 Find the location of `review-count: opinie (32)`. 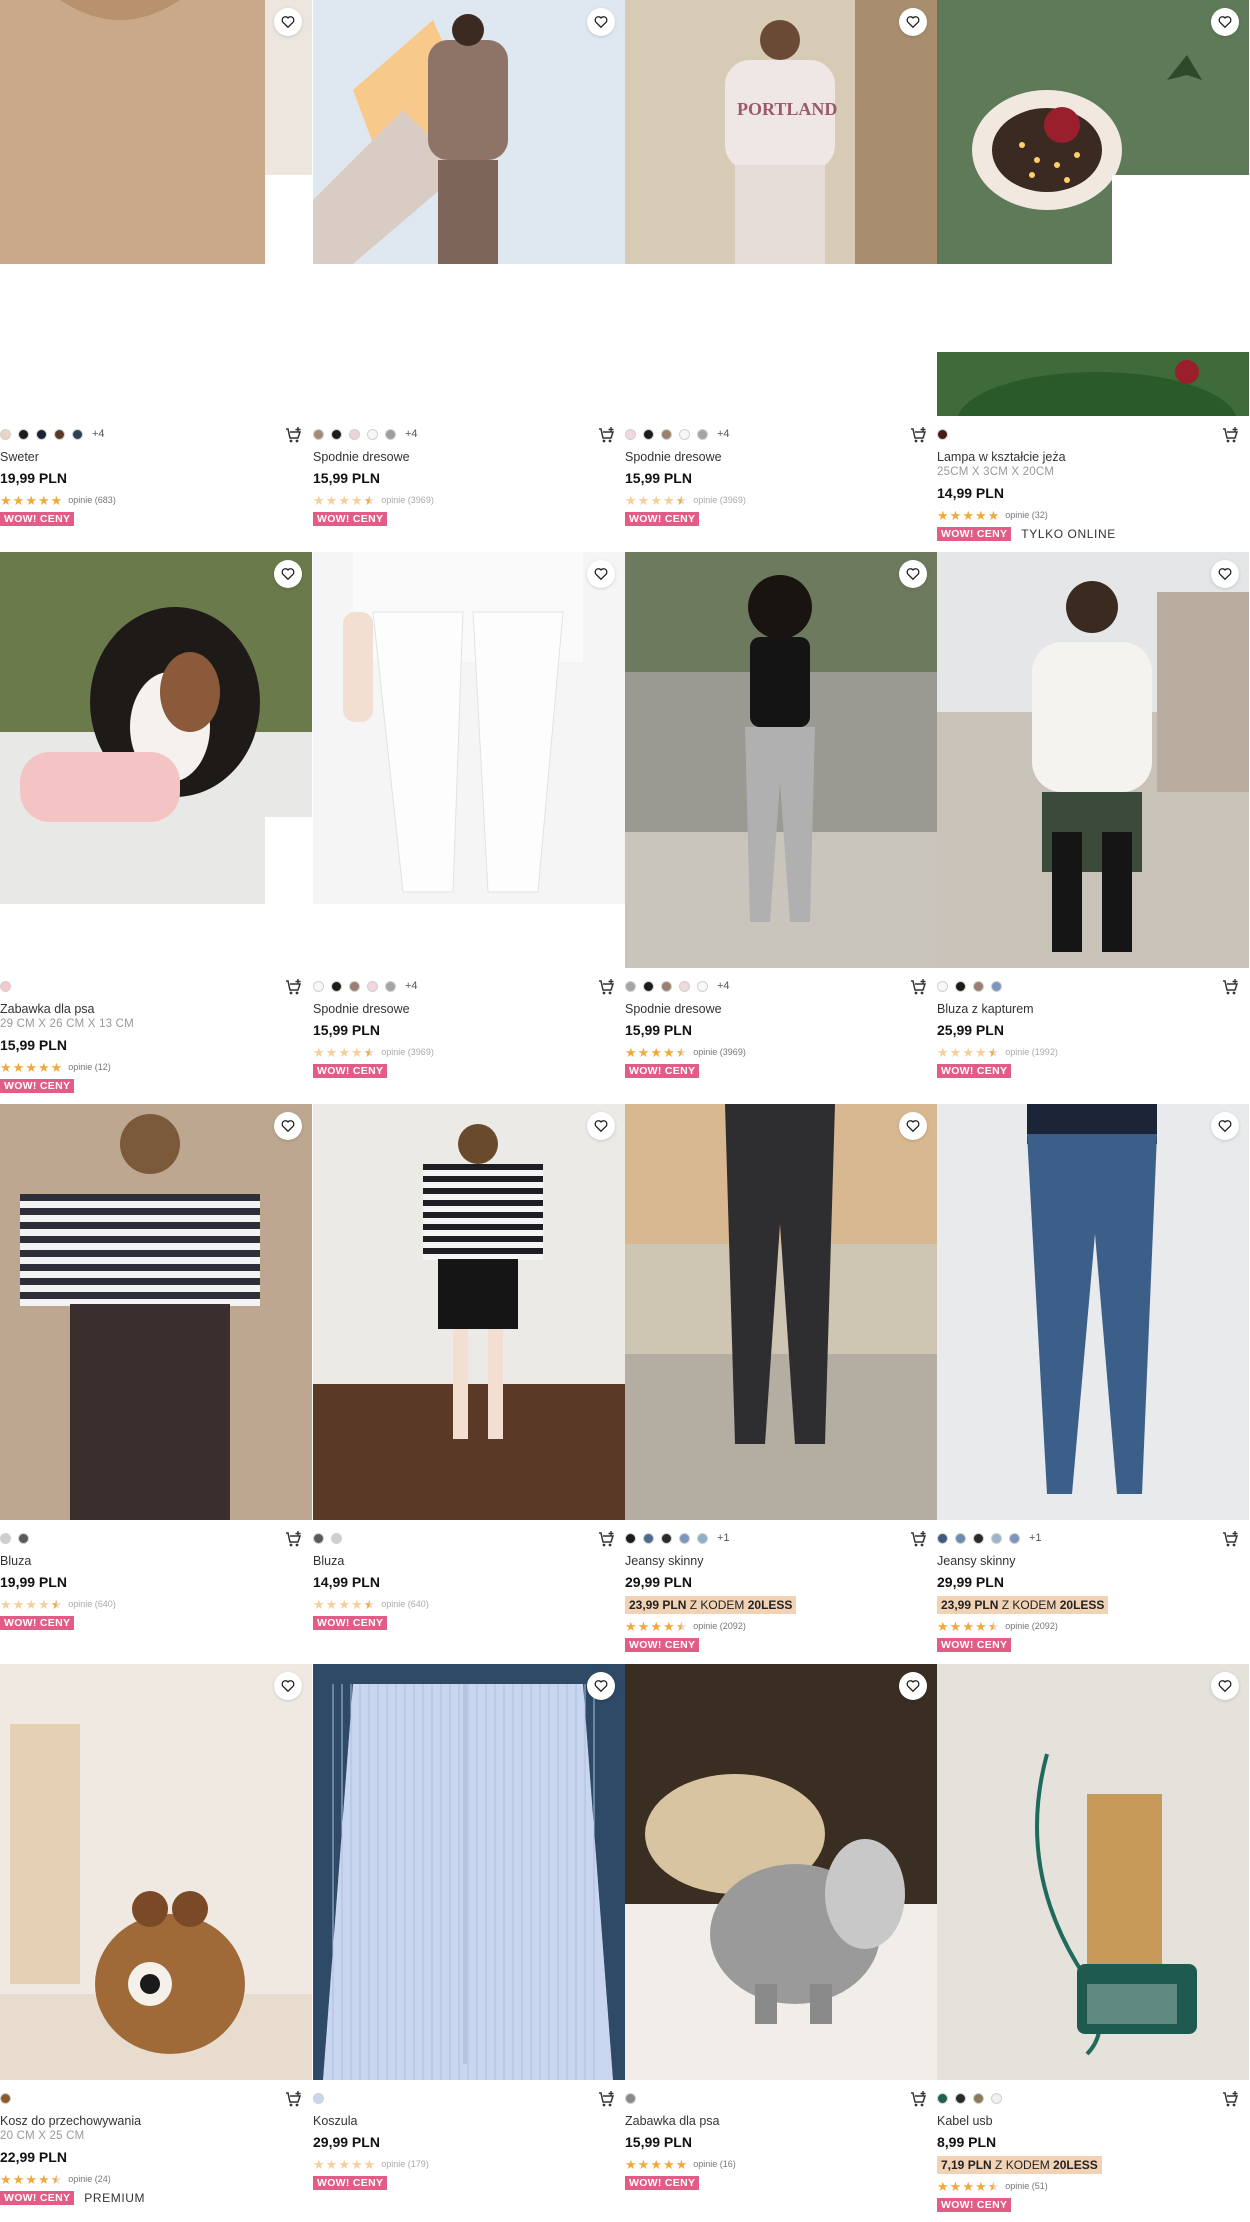

review-count: opinie (32) is located at coordinates (1026, 515).